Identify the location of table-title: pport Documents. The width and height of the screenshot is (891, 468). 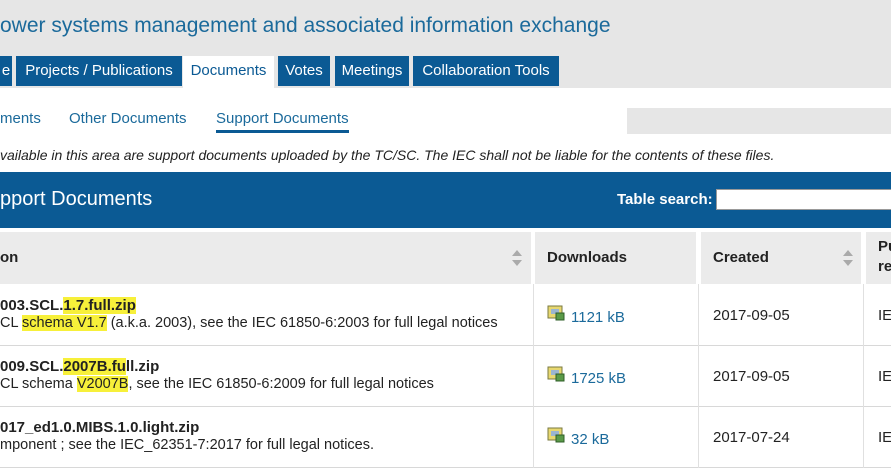
(76, 199).